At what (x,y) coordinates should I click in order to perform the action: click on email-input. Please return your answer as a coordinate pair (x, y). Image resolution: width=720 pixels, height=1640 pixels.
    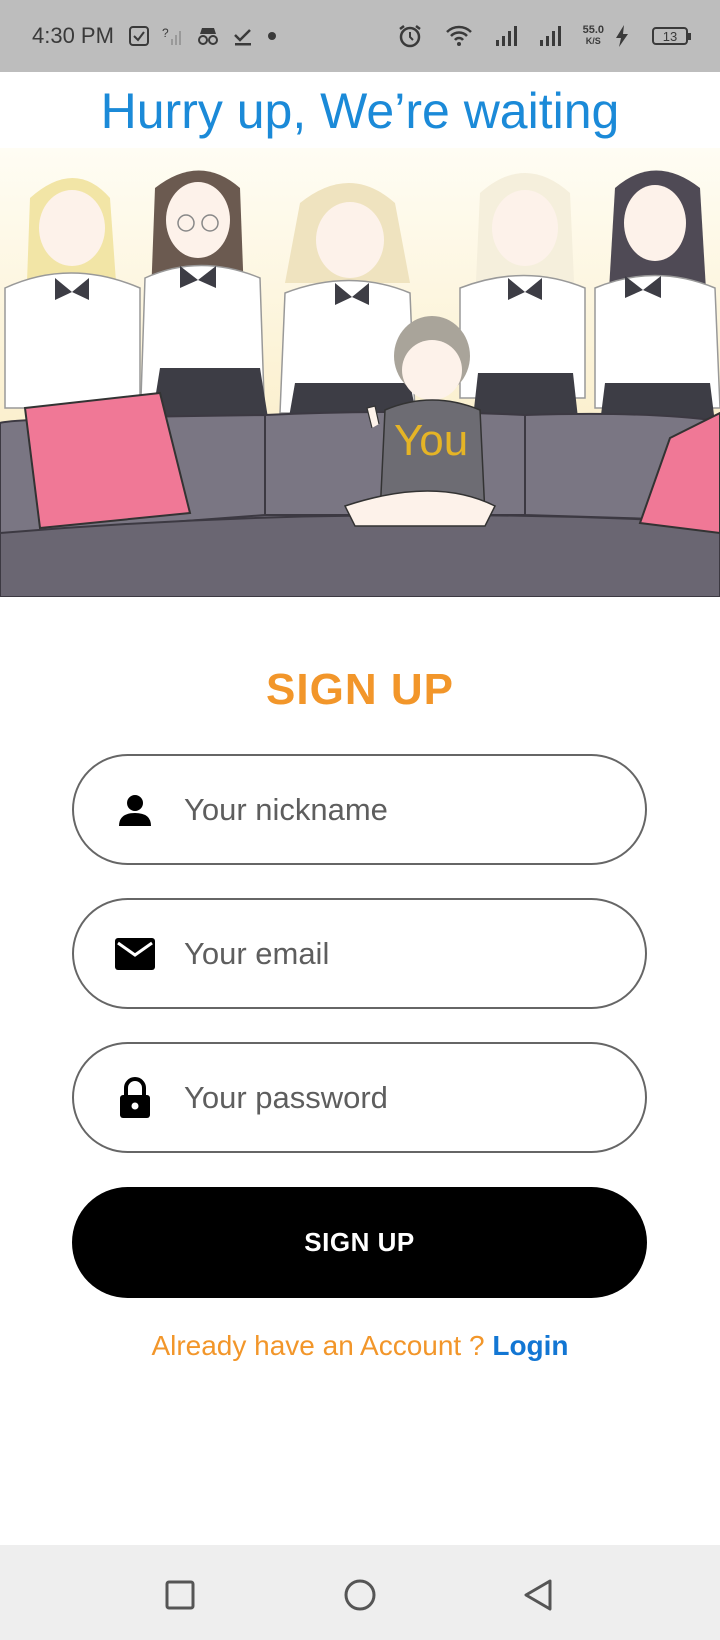
    Looking at the image, I should click on (394, 953).